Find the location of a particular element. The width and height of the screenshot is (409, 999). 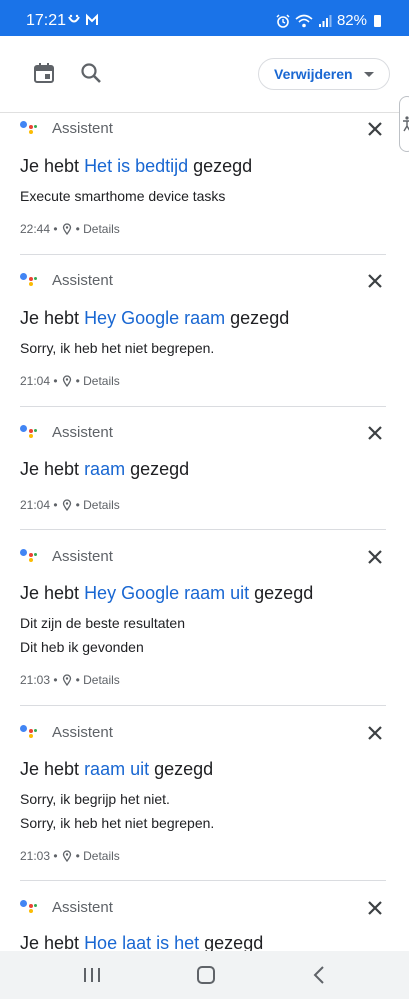

item-meta: 22:44 • • Details is located at coordinates (70, 229).